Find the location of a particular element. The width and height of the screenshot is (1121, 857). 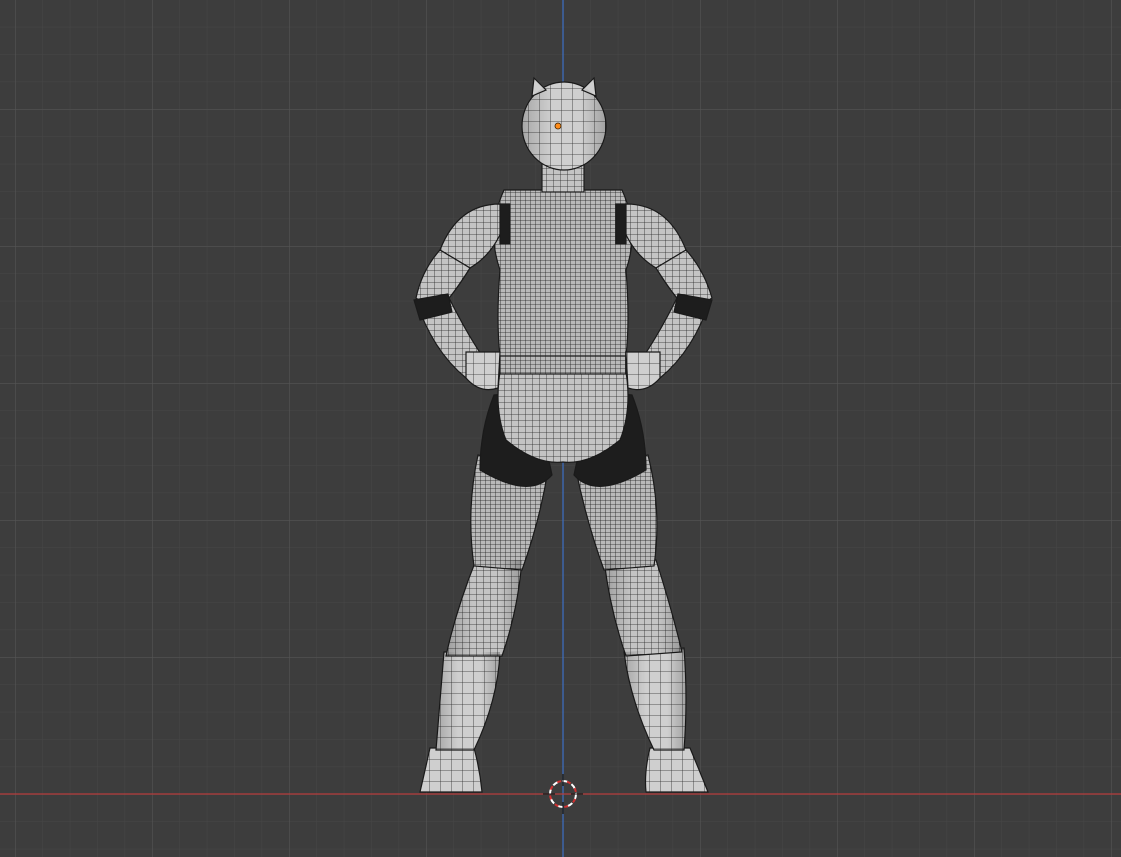

pelvis is located at coordinates (563, 417).